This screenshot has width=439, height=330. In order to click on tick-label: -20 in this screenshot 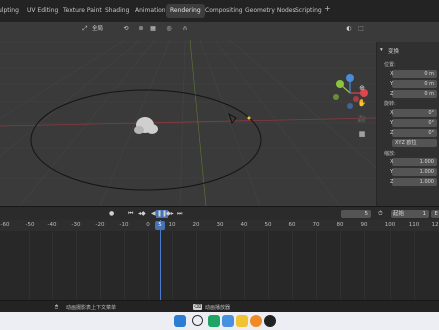, I will do `click(100, 225)`.